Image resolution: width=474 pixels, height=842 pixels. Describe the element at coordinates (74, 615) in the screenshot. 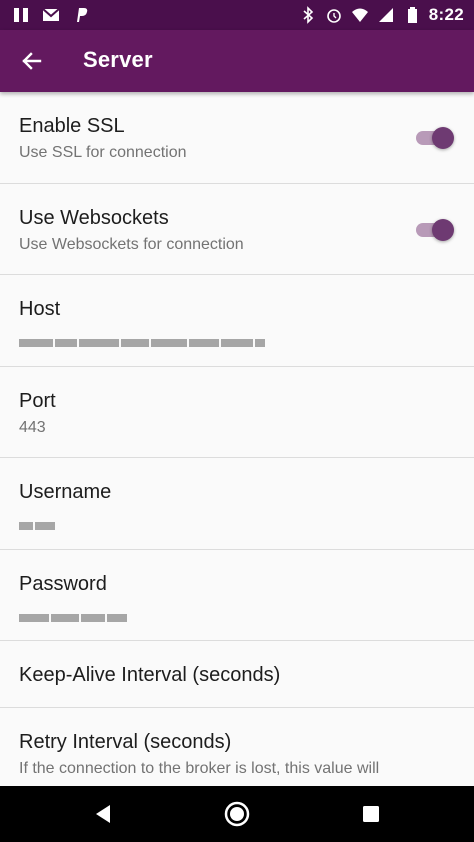

I see `redacted-password-value` at that location.